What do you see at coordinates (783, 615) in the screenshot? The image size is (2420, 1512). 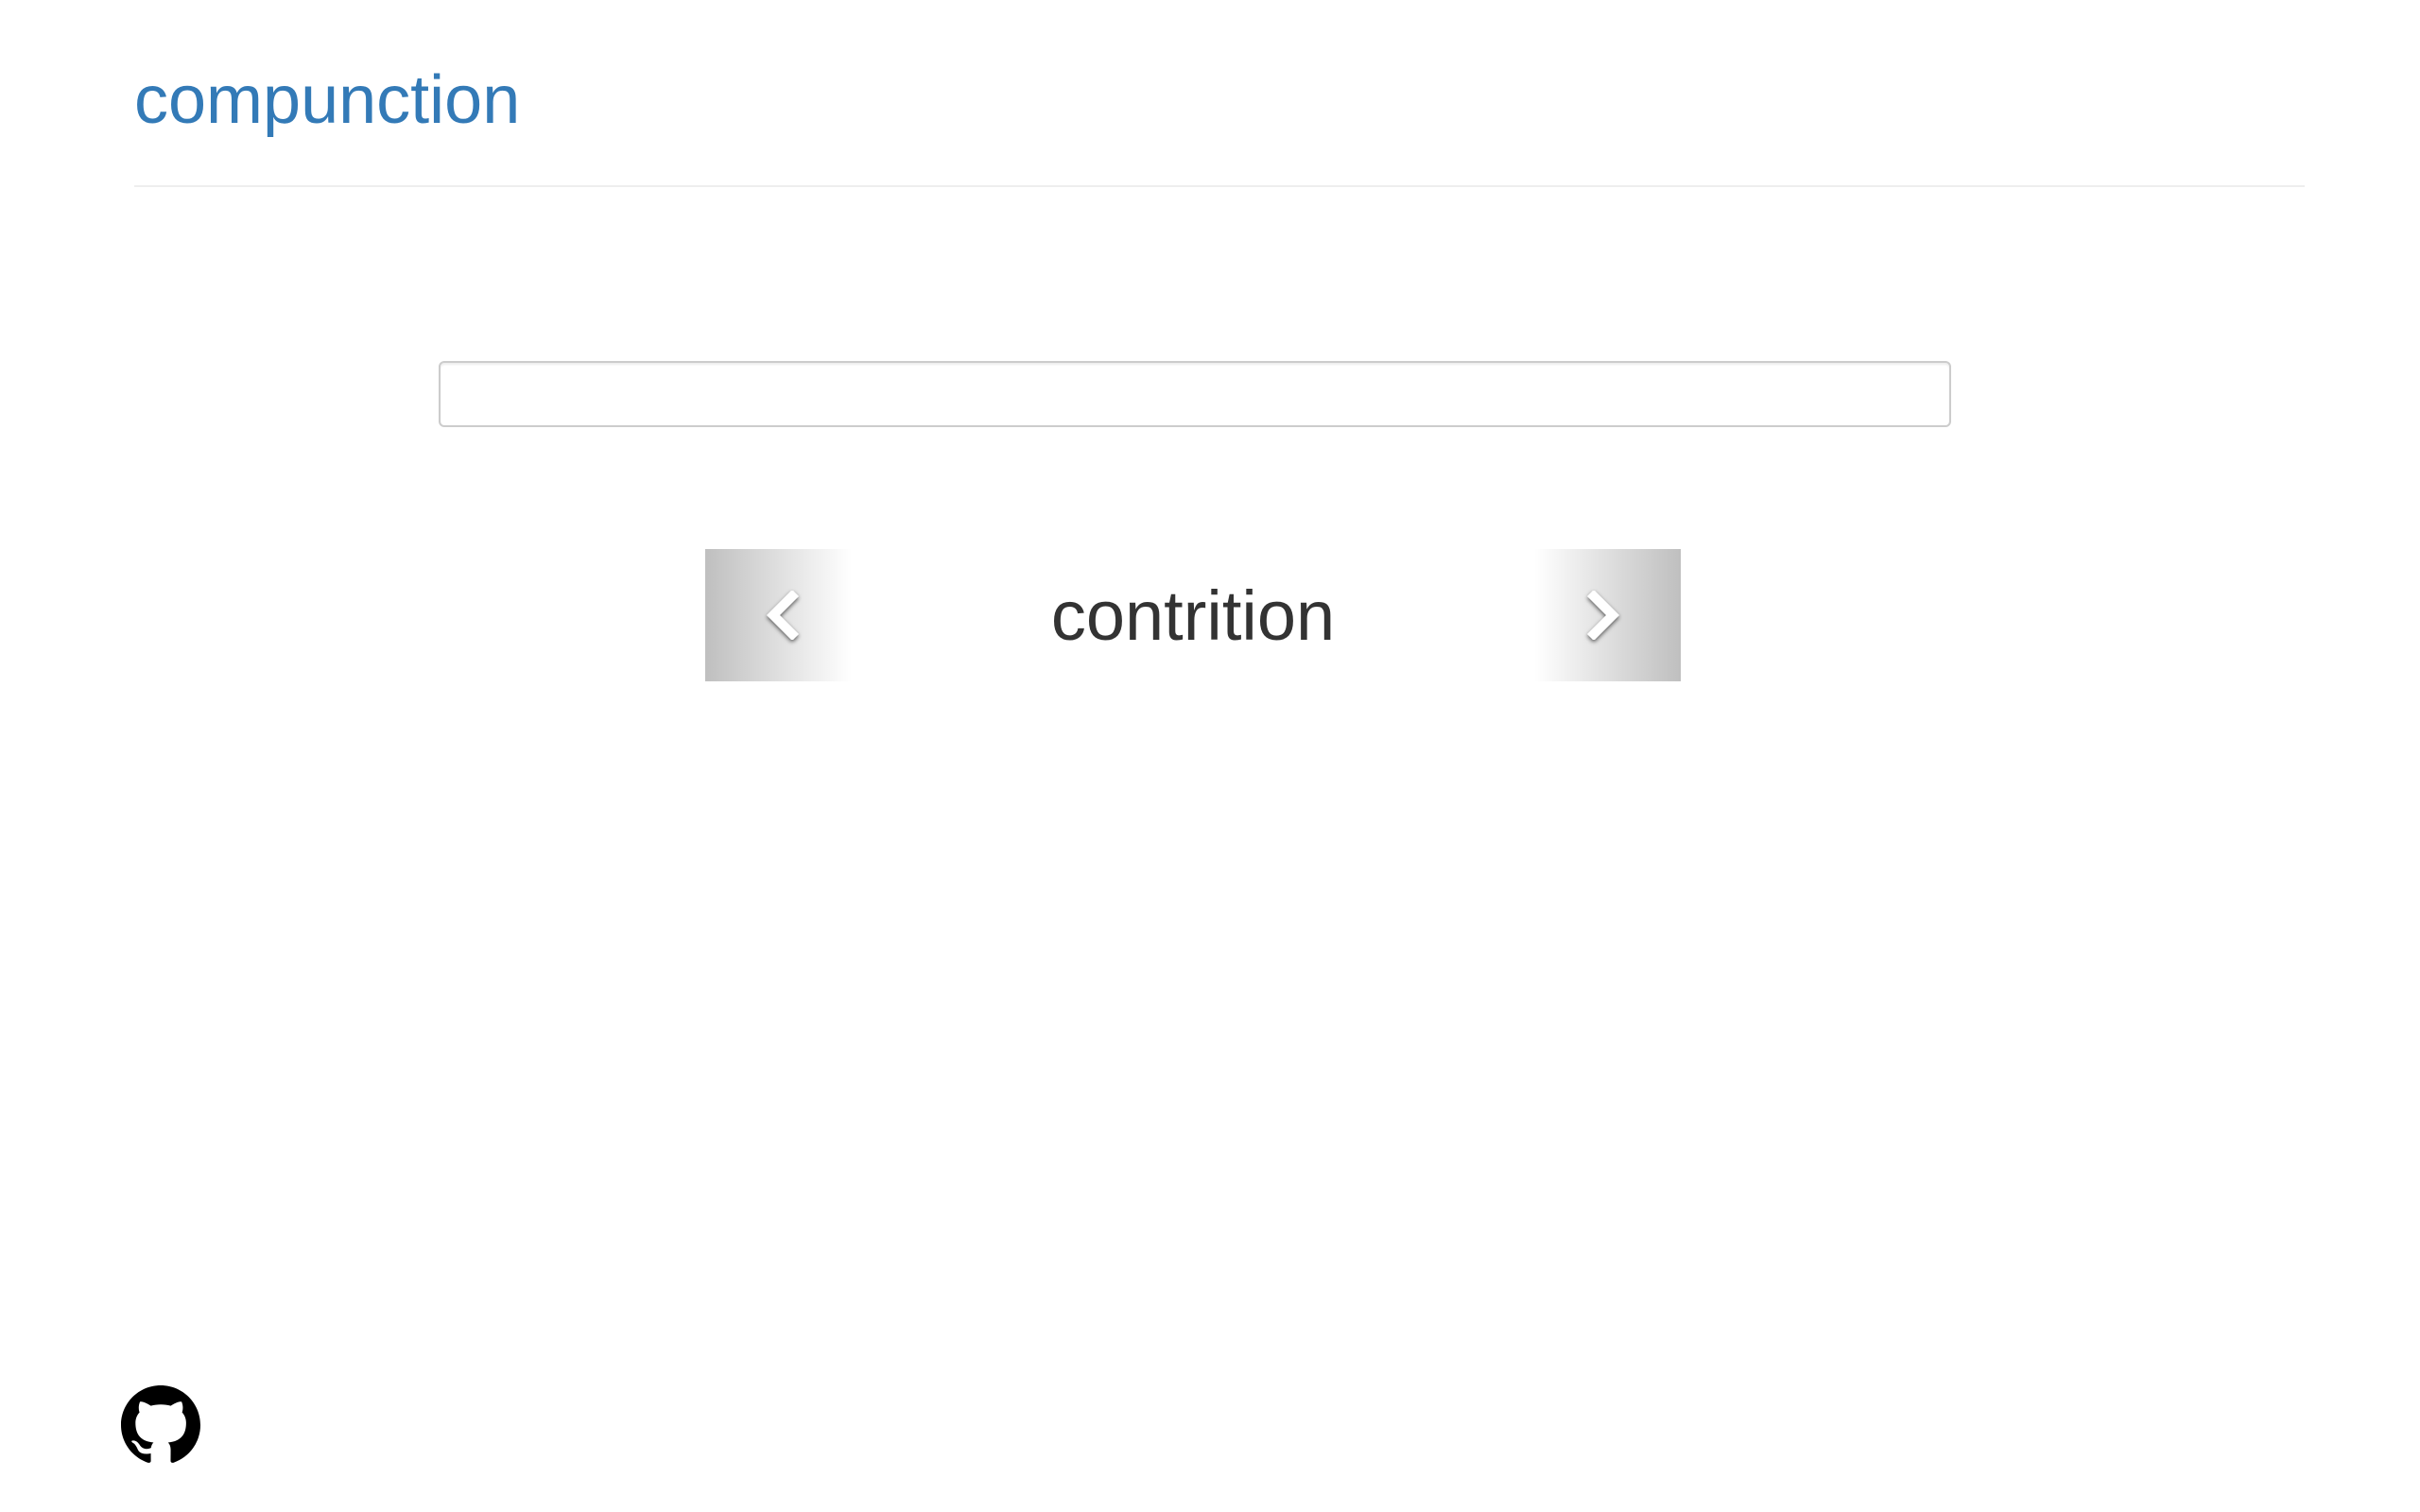 I see `chevron-left-icon` at bounding box center [783, 615].